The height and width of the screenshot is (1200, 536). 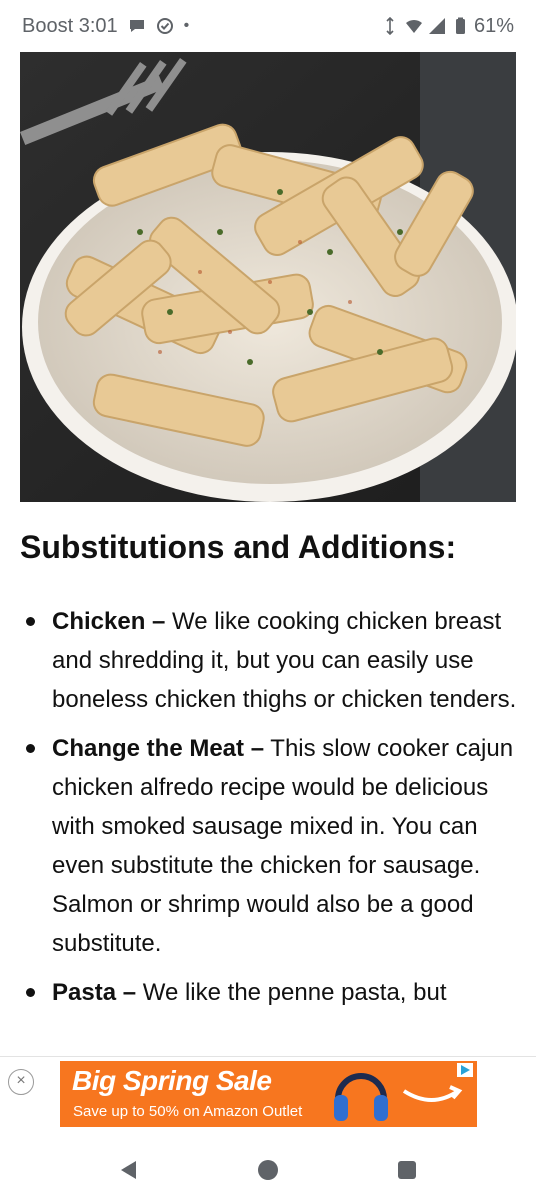 I want to click on recents-icon, so click(x=406, y=1170).